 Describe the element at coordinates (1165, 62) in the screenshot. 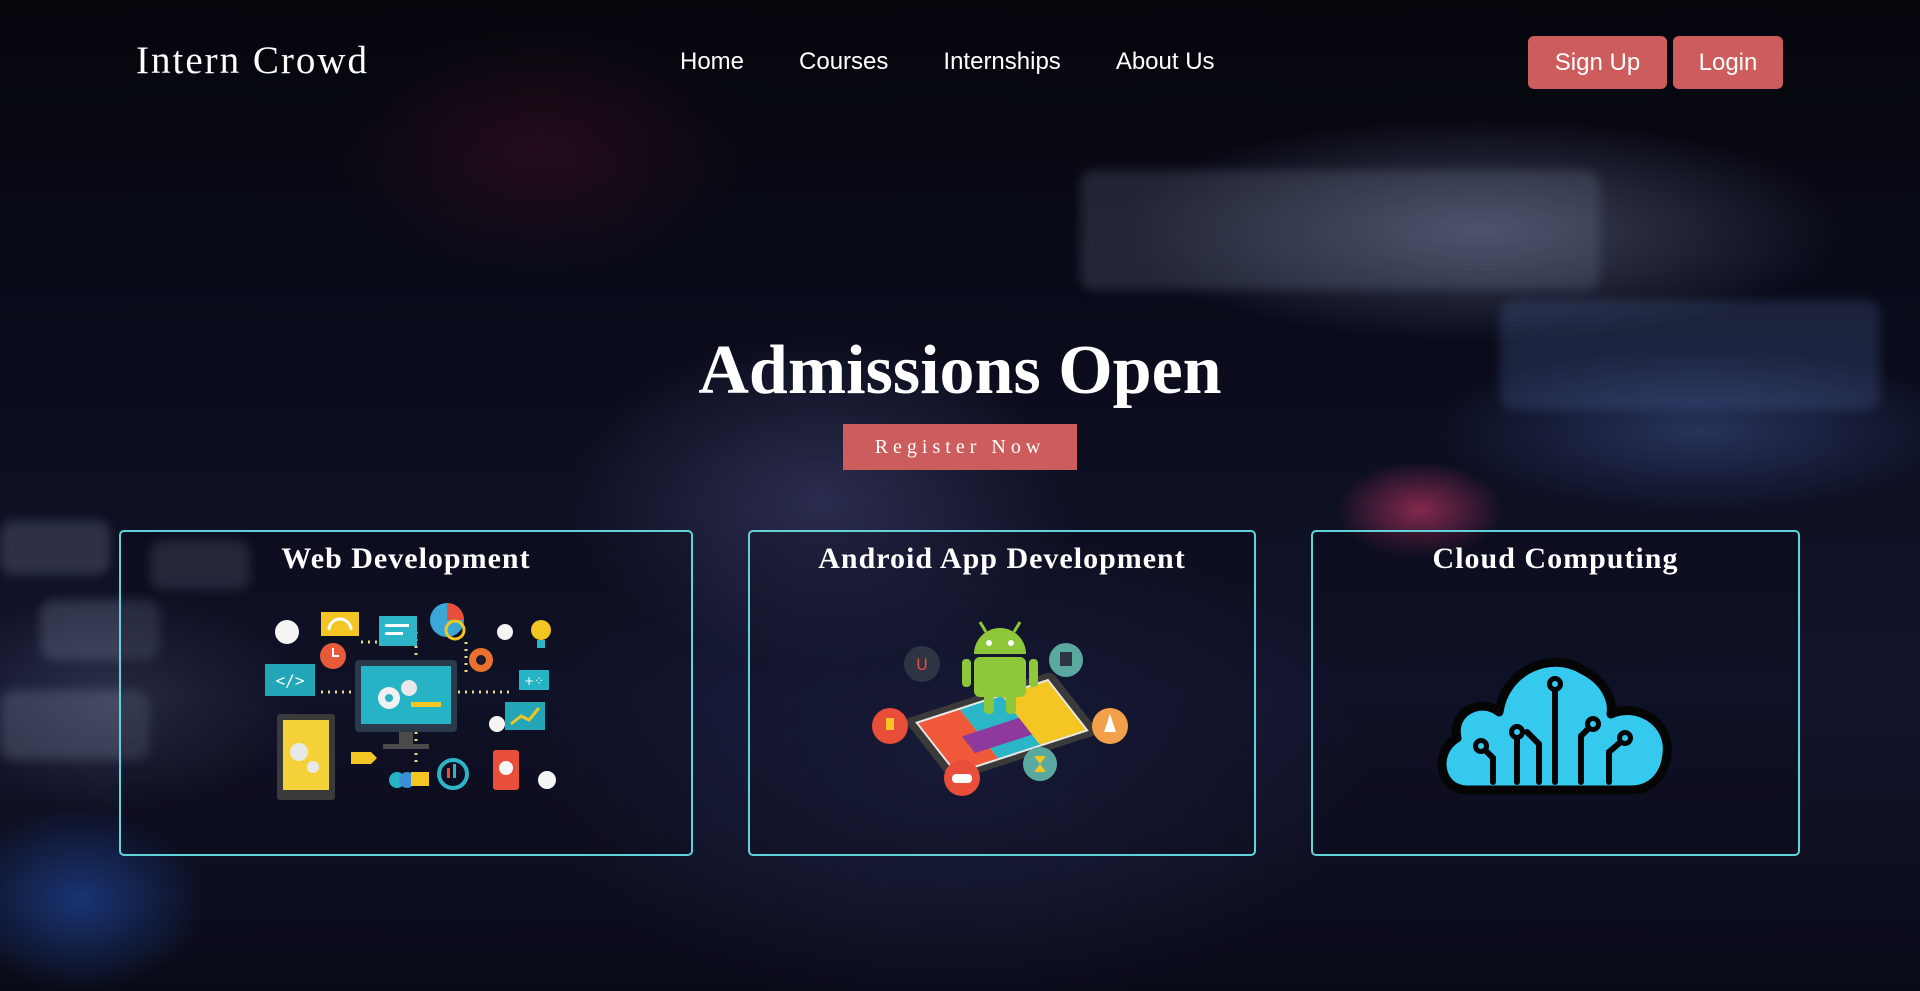

I see `nav-item-about-us: About Us` at that location.